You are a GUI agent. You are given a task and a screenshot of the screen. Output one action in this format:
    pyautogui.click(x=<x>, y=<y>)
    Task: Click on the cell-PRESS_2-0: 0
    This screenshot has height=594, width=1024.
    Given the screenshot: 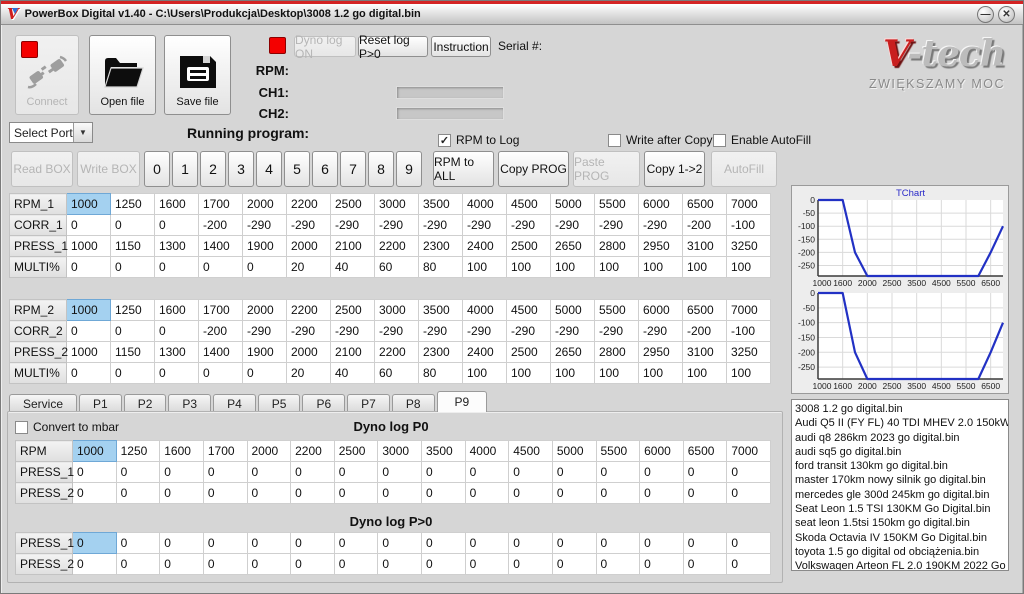 What is the action you would take?
    pyautogui.click(x=94, y=564)
    